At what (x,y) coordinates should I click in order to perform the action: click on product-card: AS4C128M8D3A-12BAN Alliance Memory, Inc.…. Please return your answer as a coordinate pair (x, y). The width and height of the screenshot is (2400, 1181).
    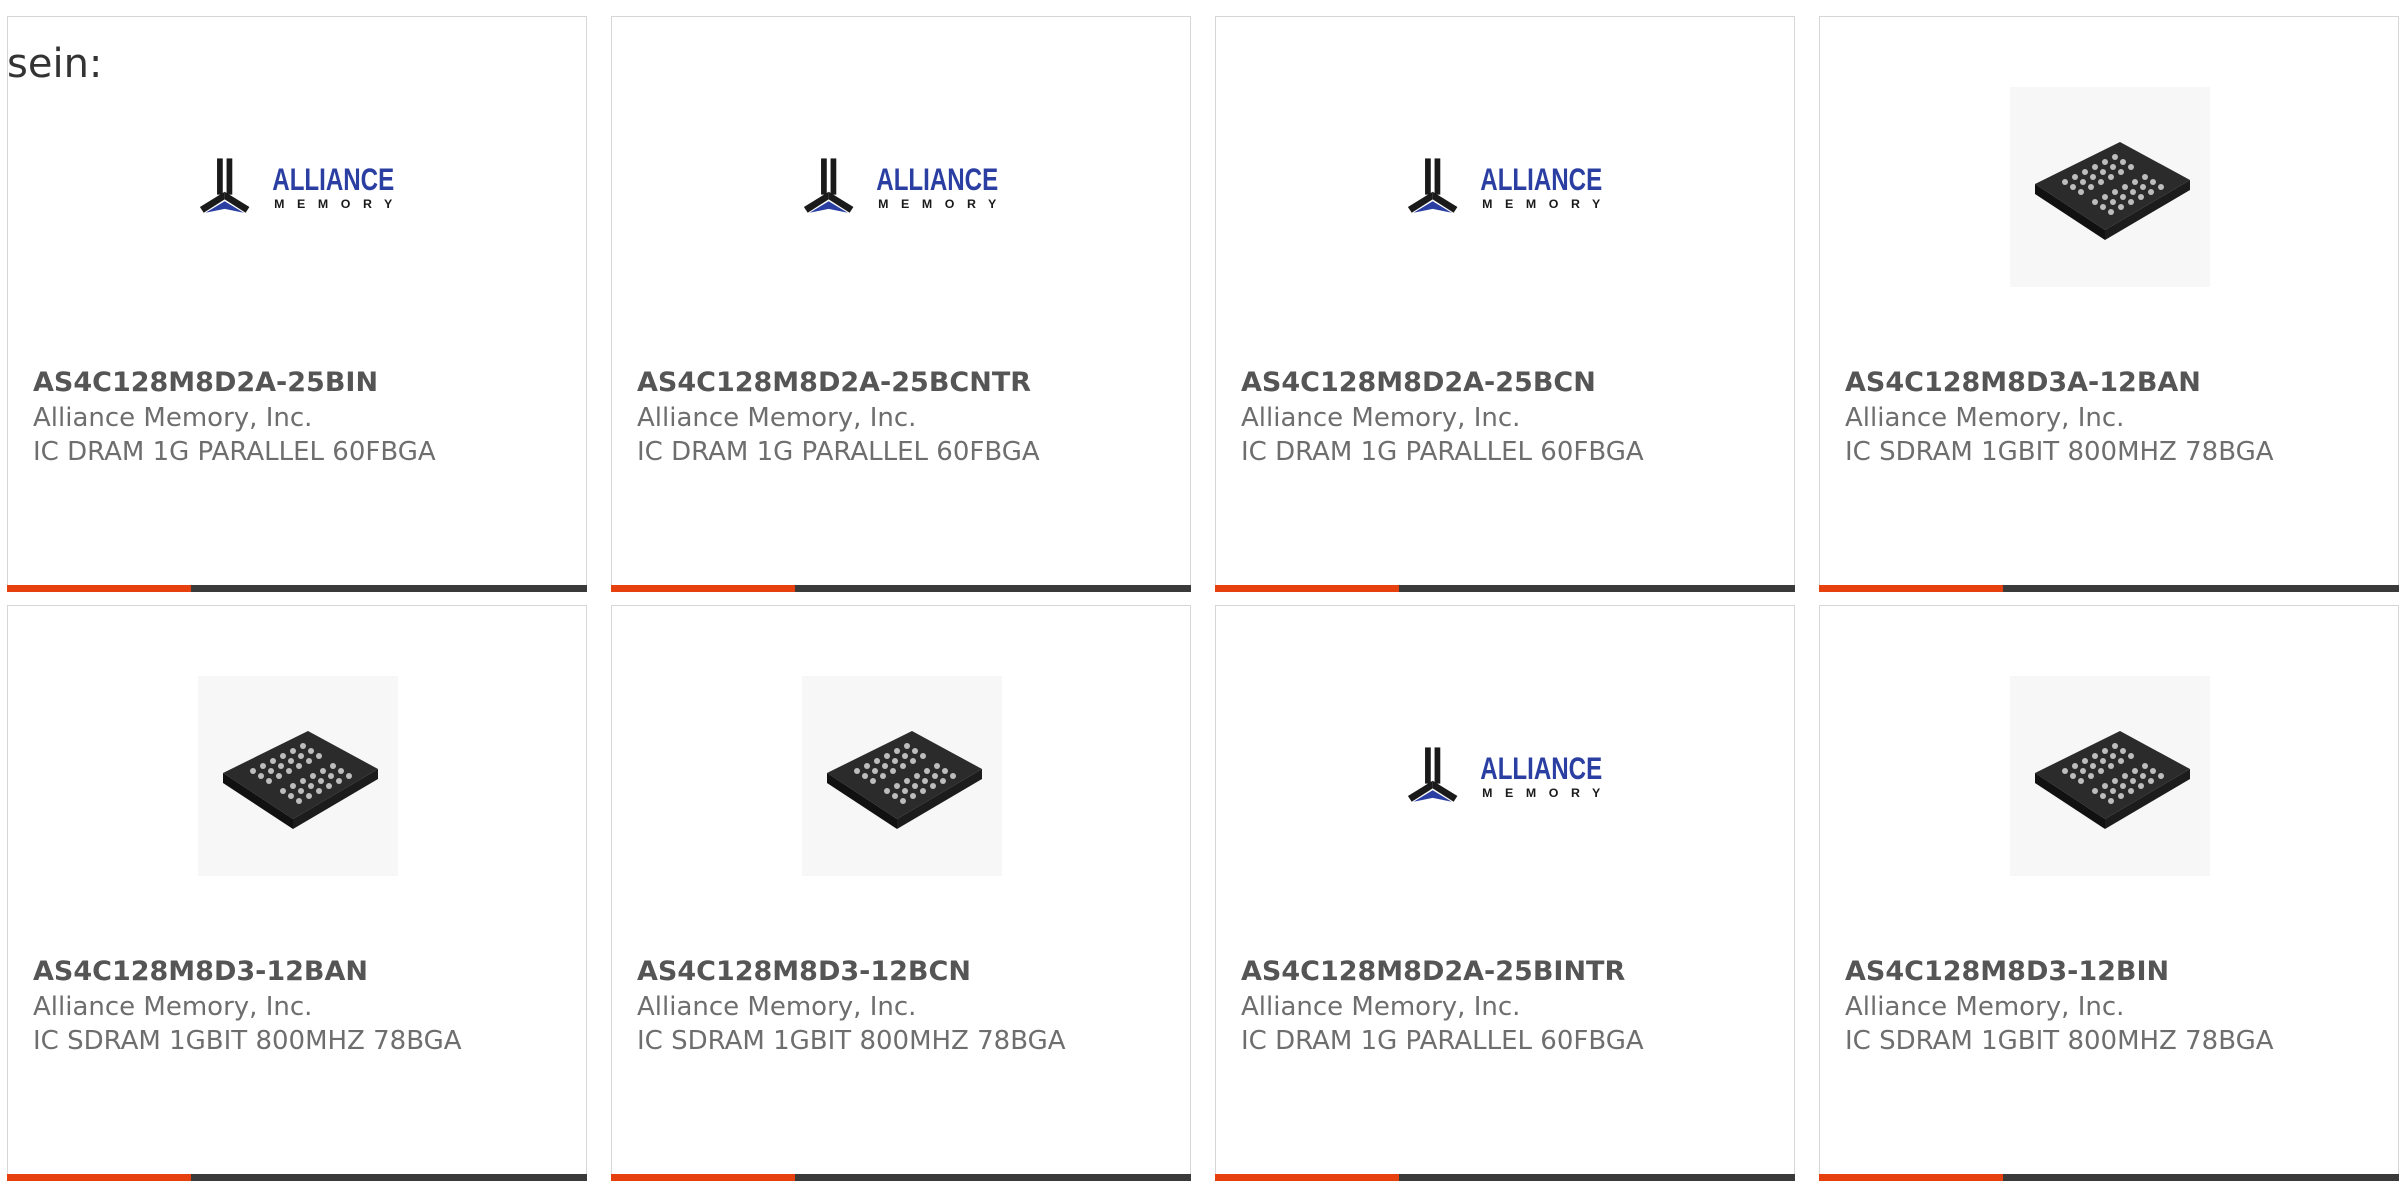
    Looking at the image, I should click on (2109, 304).